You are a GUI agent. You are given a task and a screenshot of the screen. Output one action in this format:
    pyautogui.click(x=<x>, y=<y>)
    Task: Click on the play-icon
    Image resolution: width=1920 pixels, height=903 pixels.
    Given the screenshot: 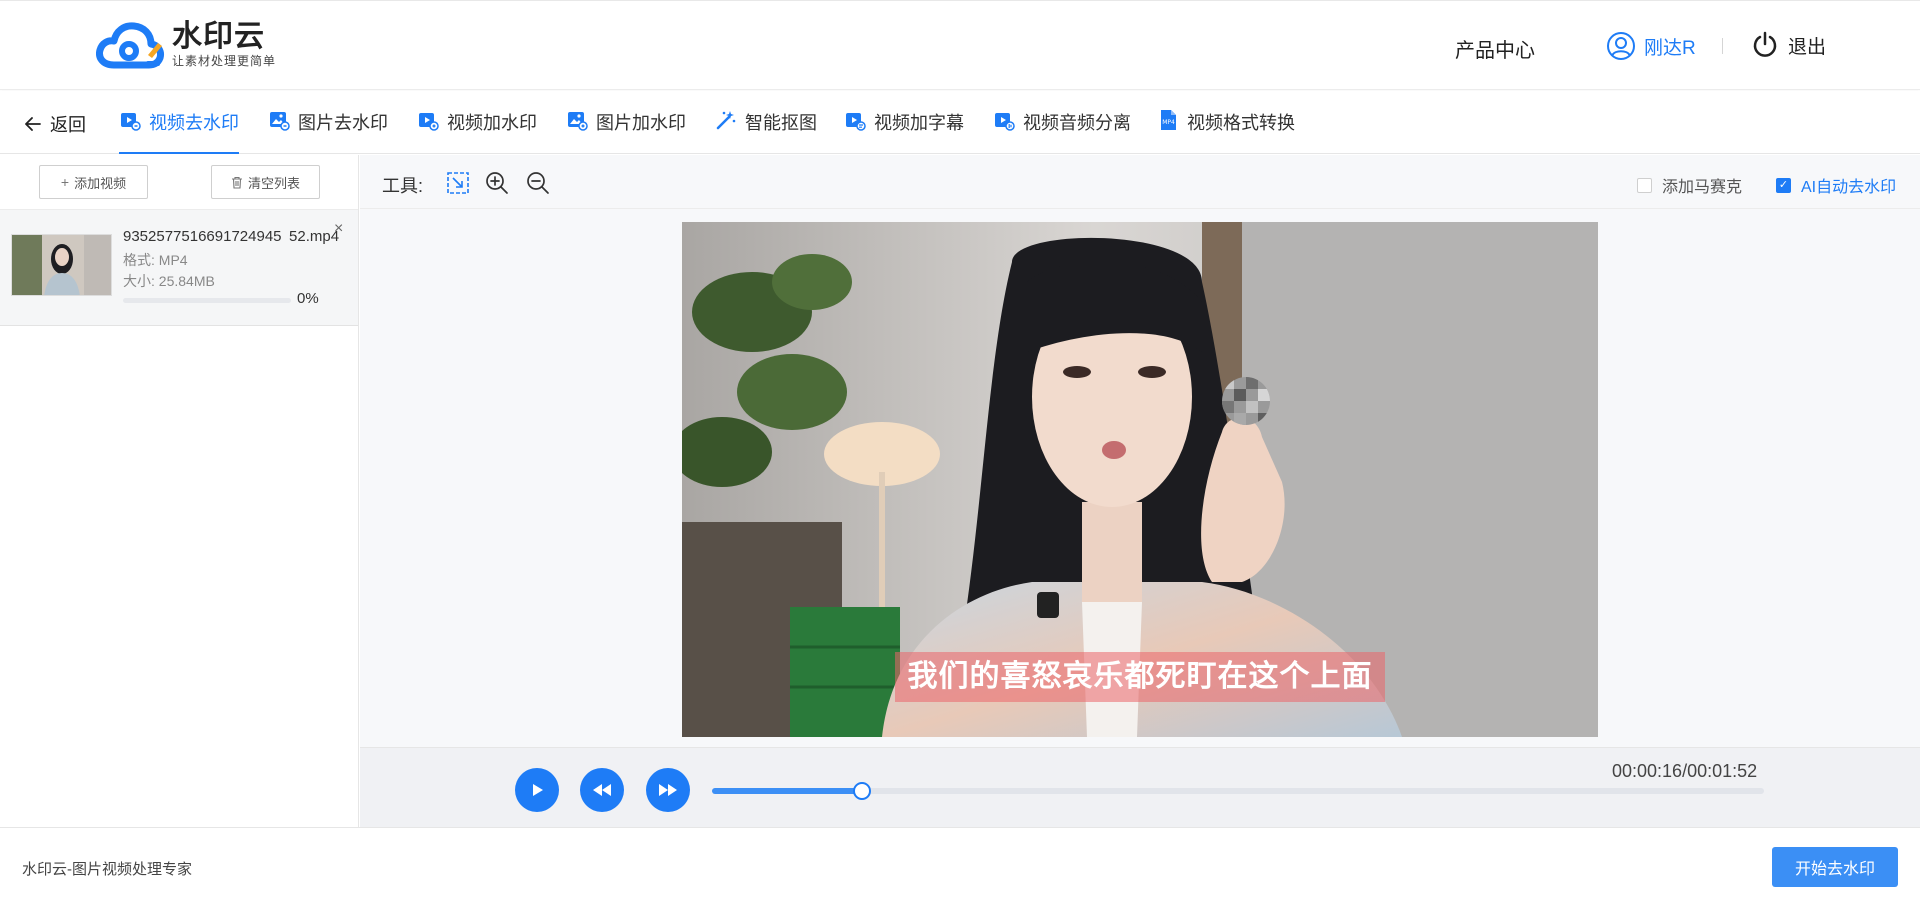 What is the action you would take?
    pyautogui.click(x=538, y=790)
    